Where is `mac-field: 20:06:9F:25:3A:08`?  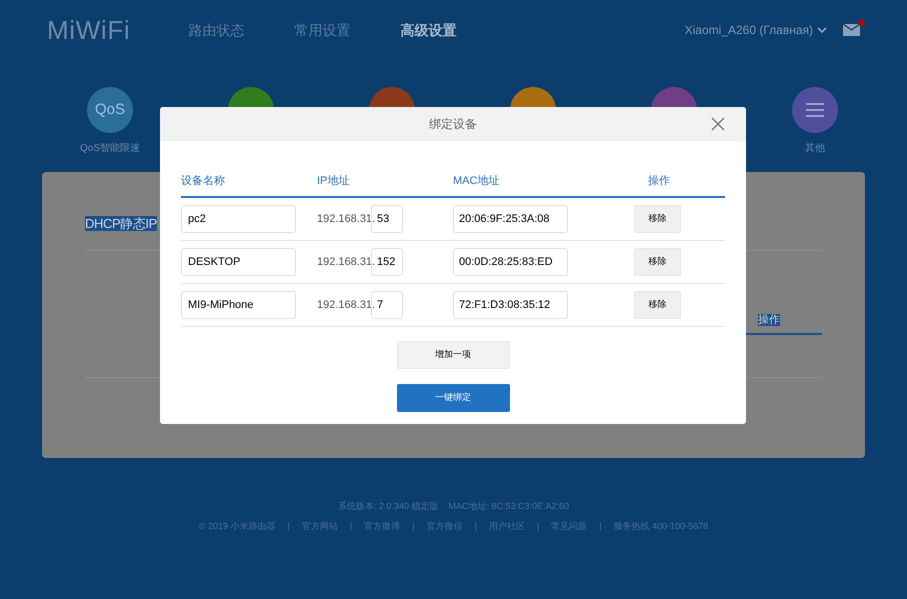 mac-field: 20:06:9F:25:3A:08 is located at coordinates (510, 219).